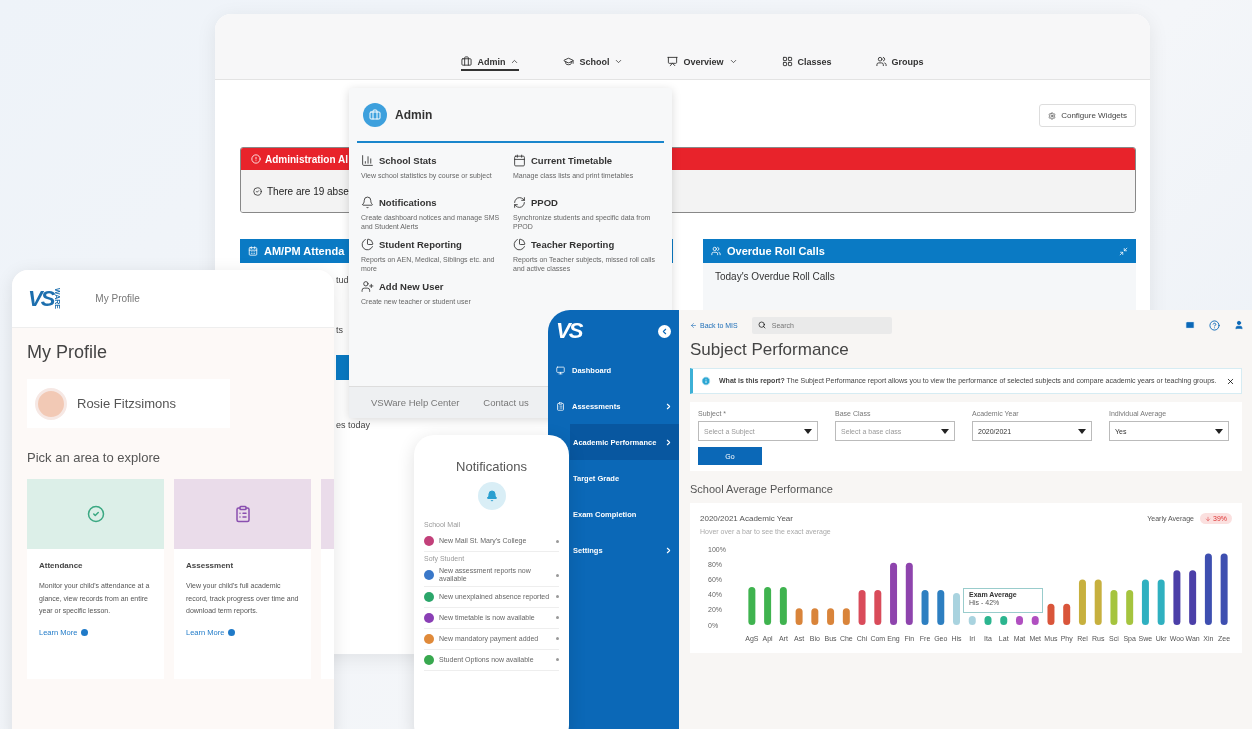 This screenshot has height=729, width=1252. I want to click on header-title: My Profile, so click(117, 298).